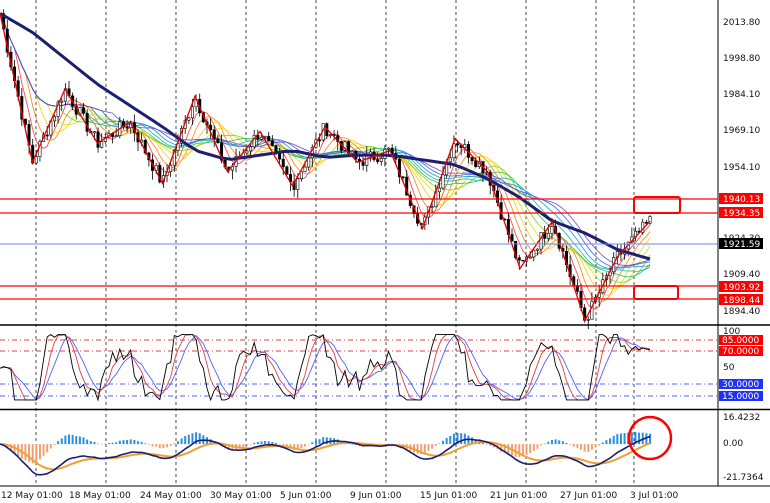  Describe the element at coordinates (741, 300) in the screenshot. I see `level-tag-1898: 1898.44` at that location.